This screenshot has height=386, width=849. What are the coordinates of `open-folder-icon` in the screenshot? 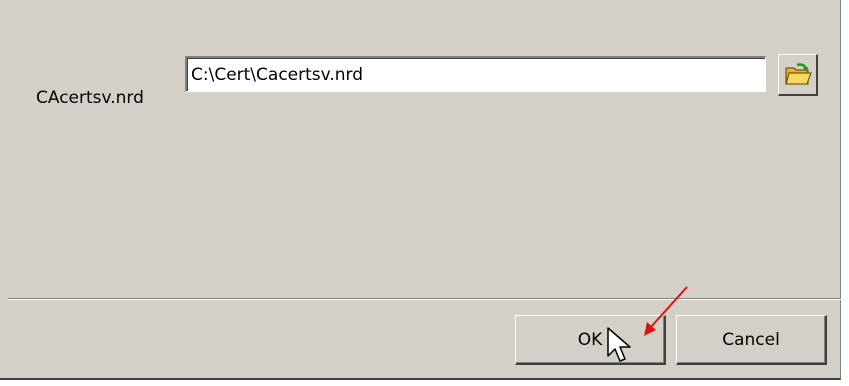 It's located at (798, 75).